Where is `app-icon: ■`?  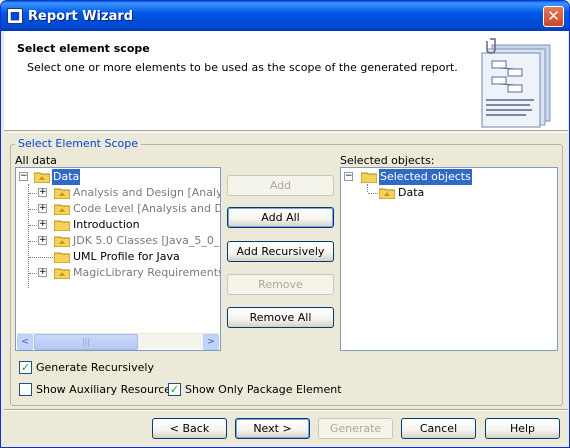 app-icon: ■ is located at coordinates (15, 16).